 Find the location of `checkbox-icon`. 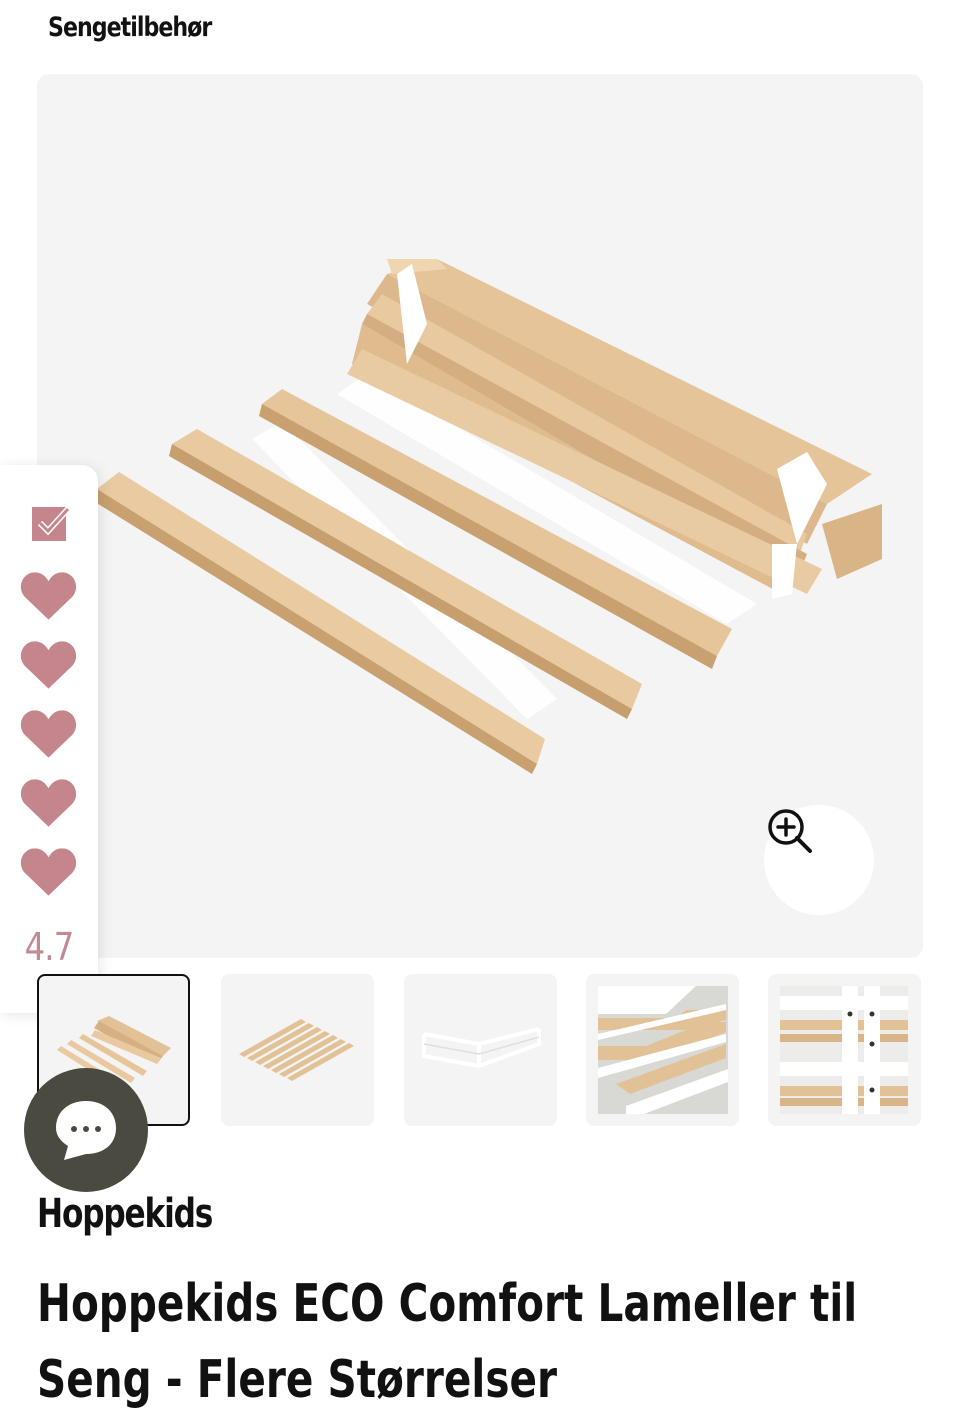

checkbox-icon is located at coordinates (51, 523).